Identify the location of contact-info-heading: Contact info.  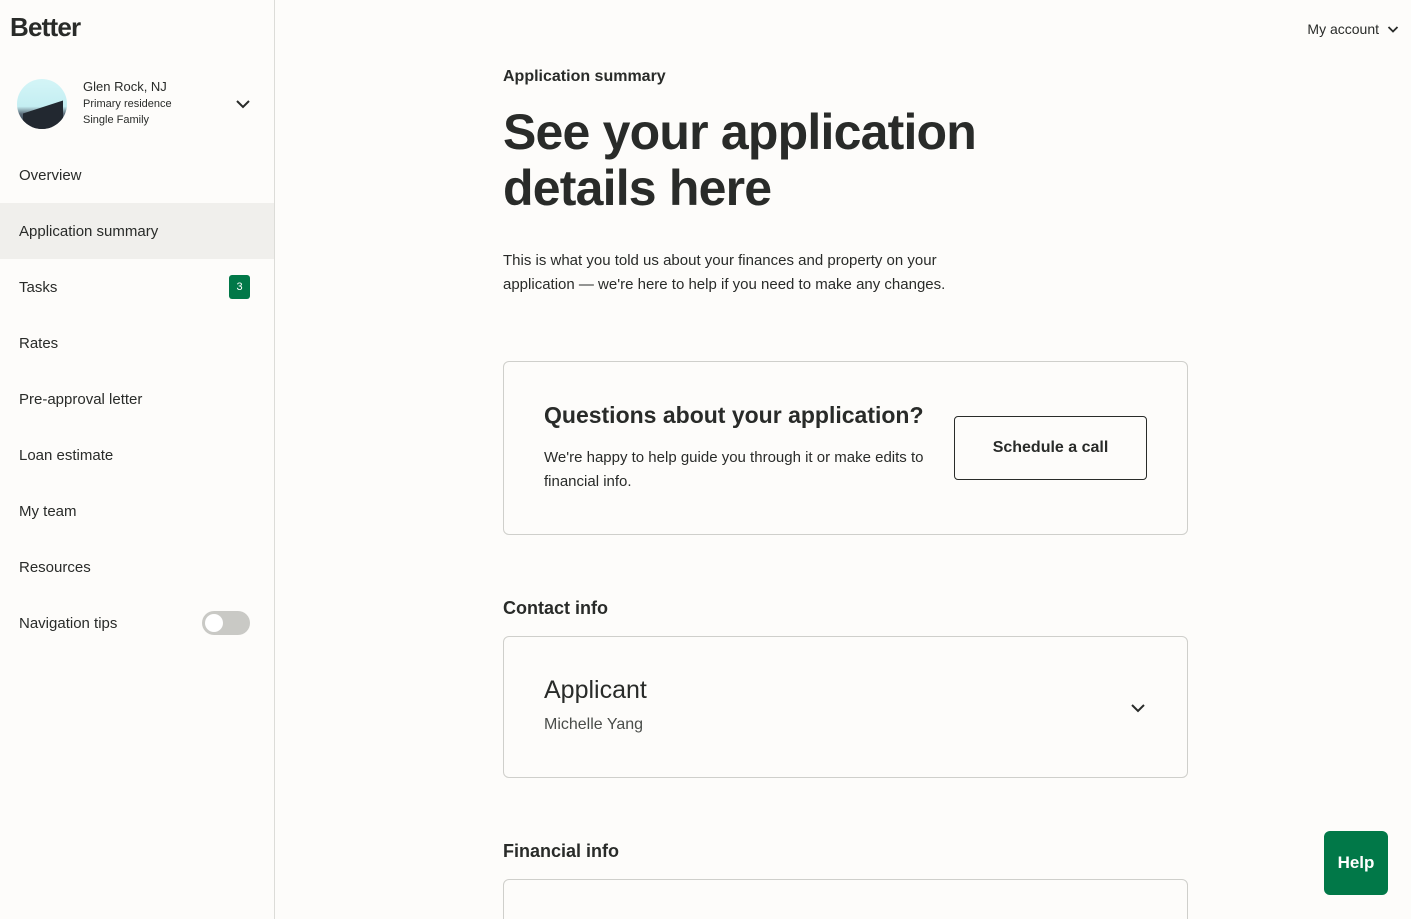
(555, 608).